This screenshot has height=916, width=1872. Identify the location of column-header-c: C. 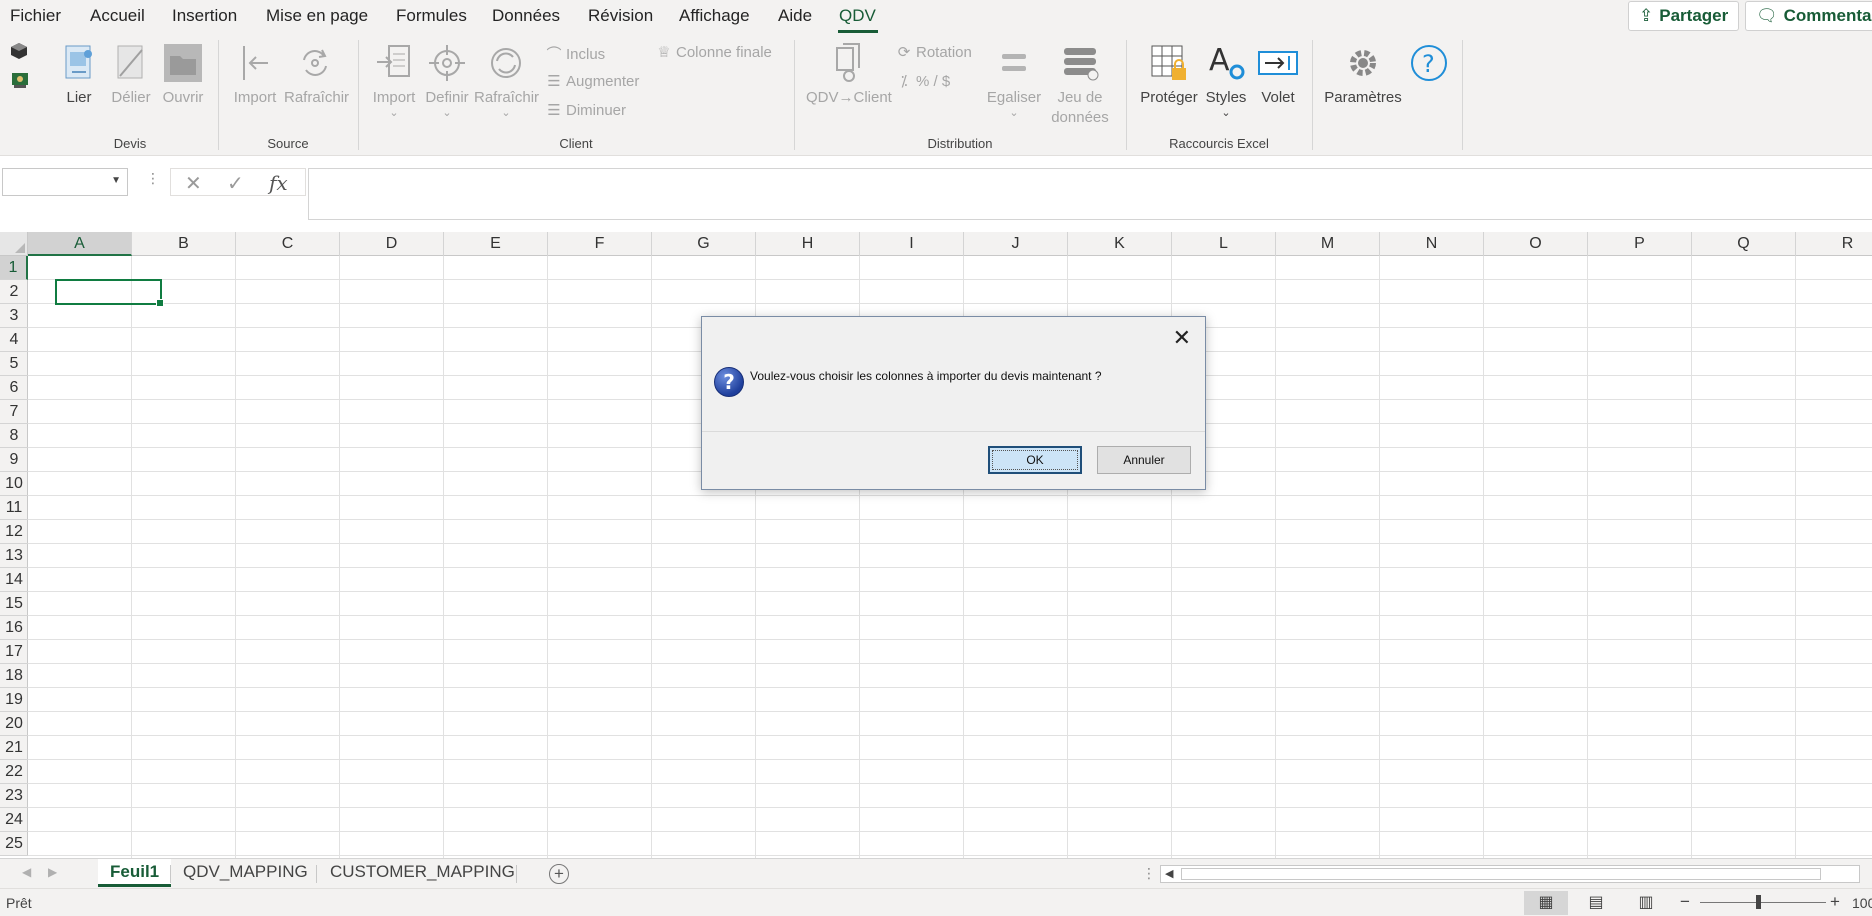
(288, 244).